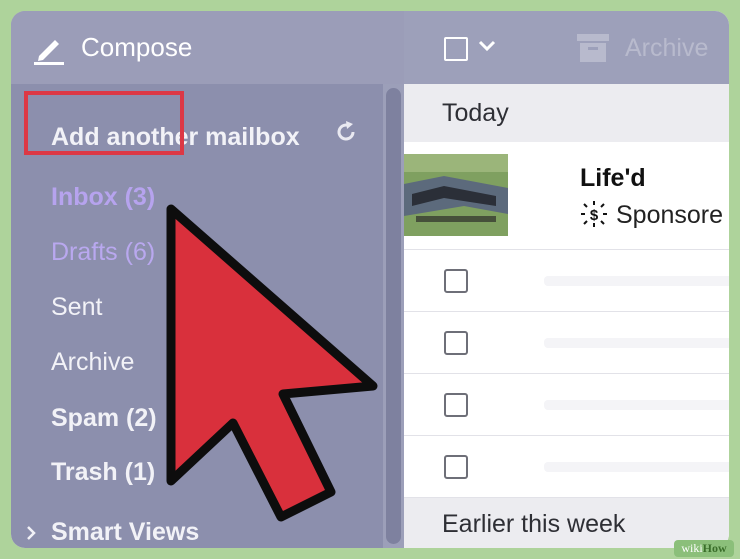 The image size is (740, 559). Describe the element at coordinates (456, 49) in the screenshot. I see `select-all-checkbox` at that location.